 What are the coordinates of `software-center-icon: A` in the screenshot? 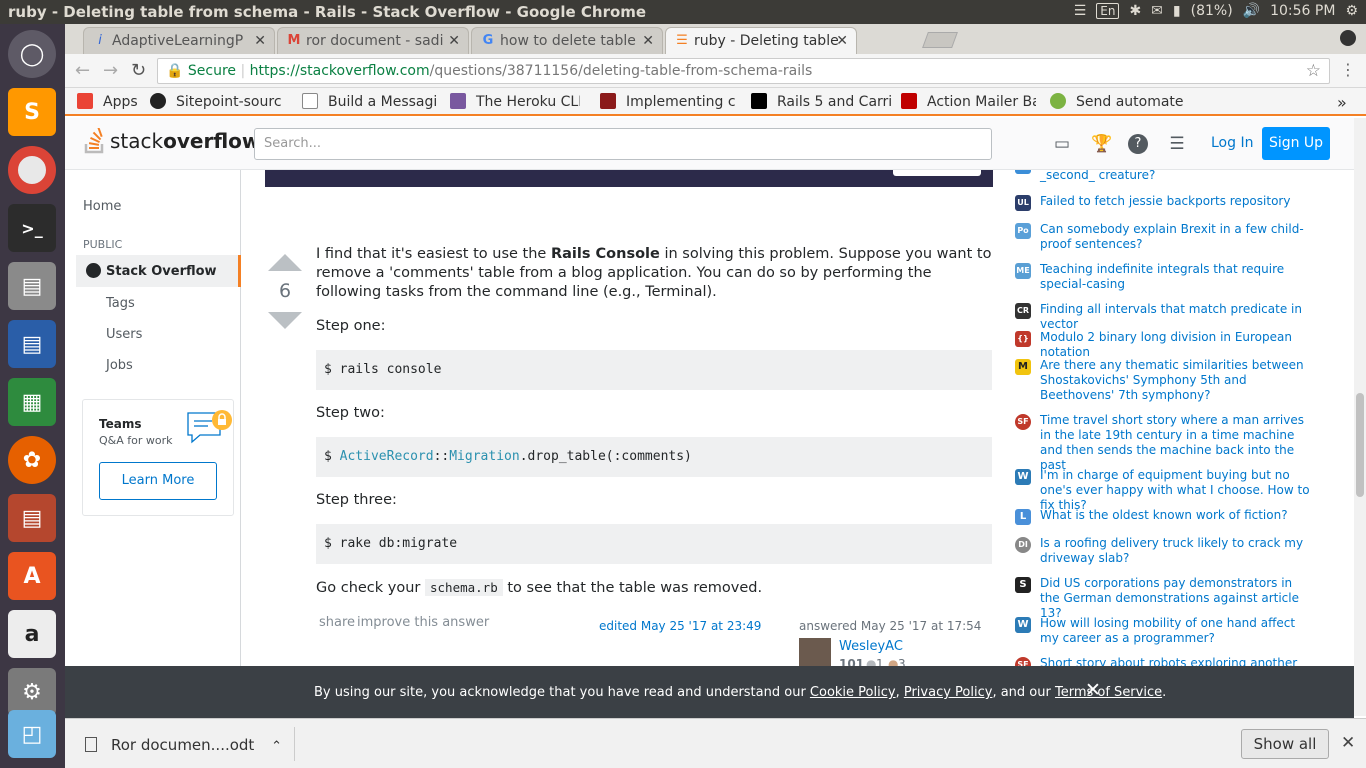 It's located at (32, 576).